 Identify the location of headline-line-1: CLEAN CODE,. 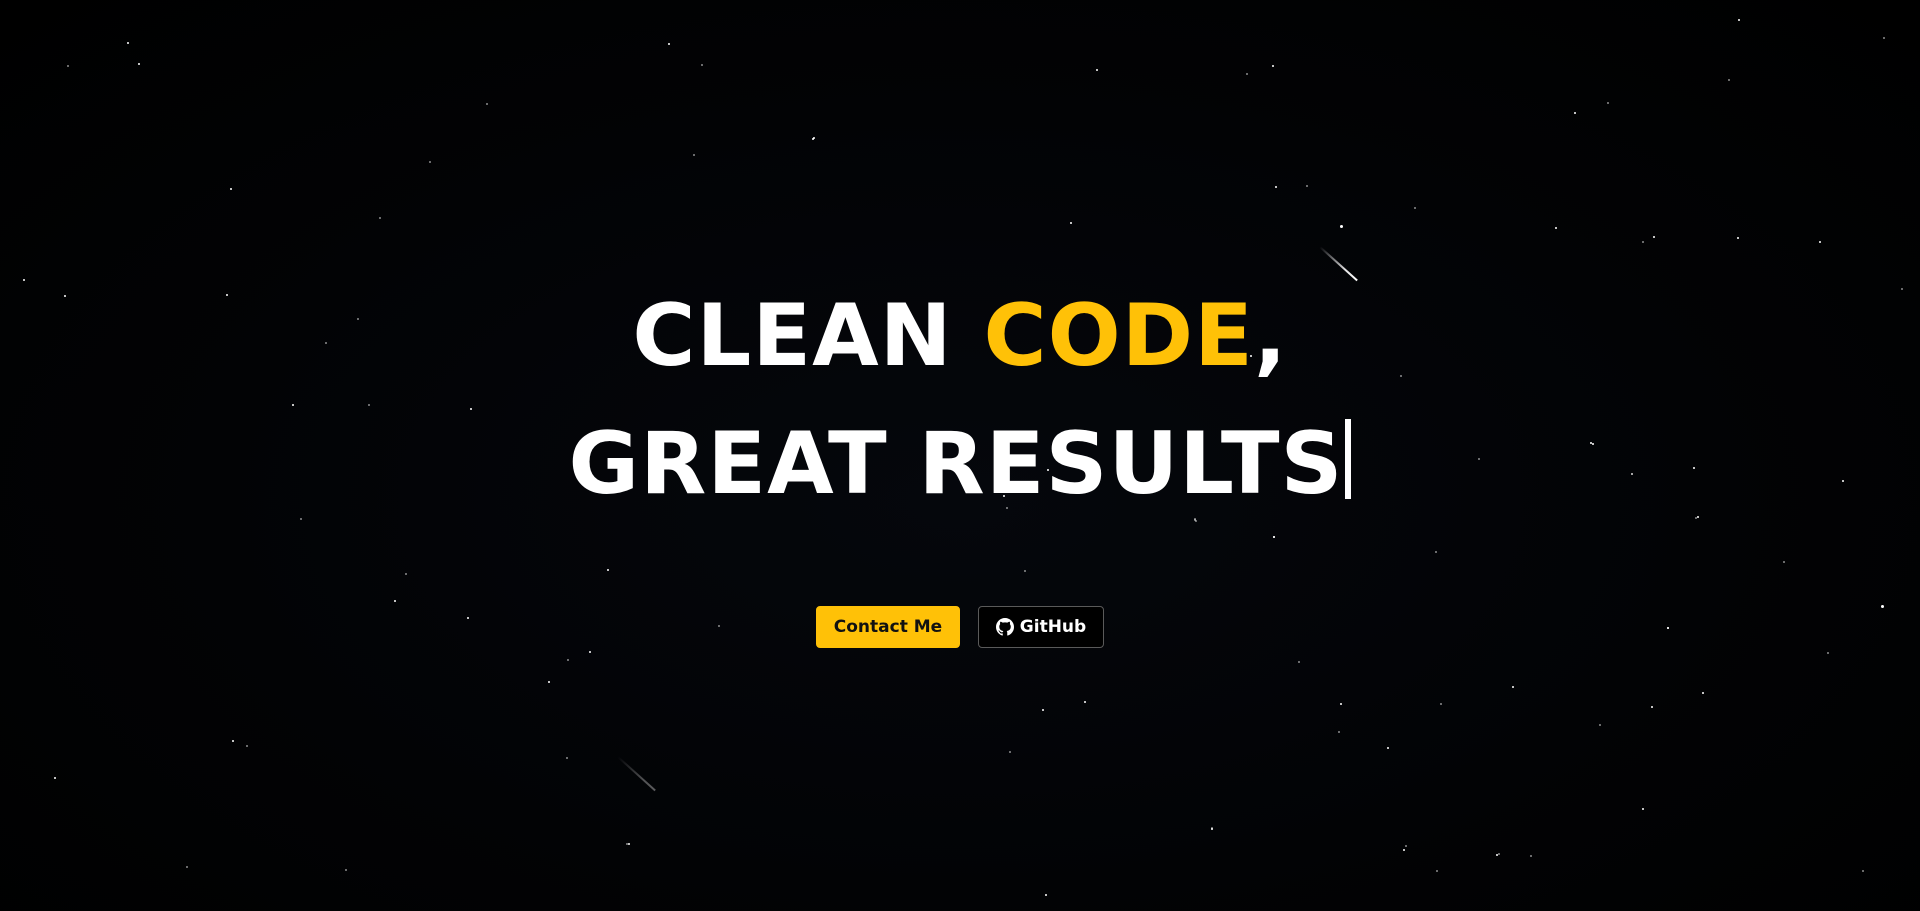
(960, 336).